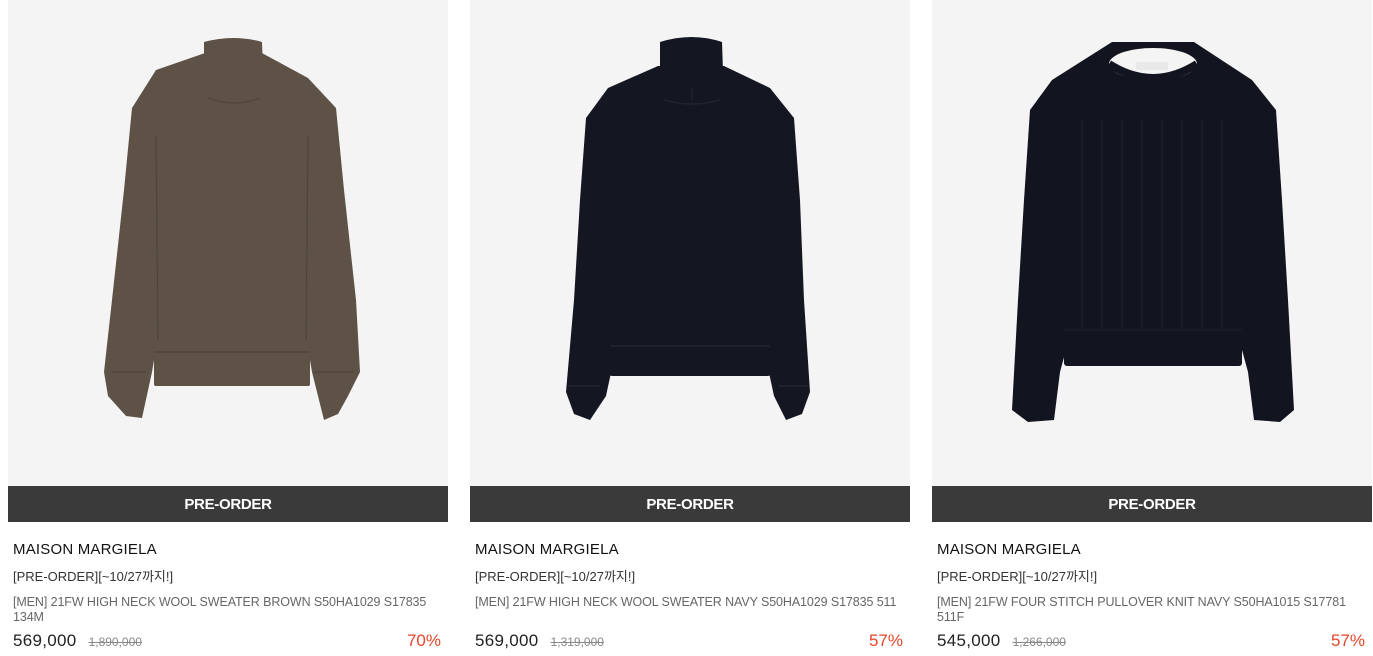 The image size is (1373, 656). Describe the element at coordinates (115, 642) in the screenshot. I see `original-price: 1,890,000` at that location.